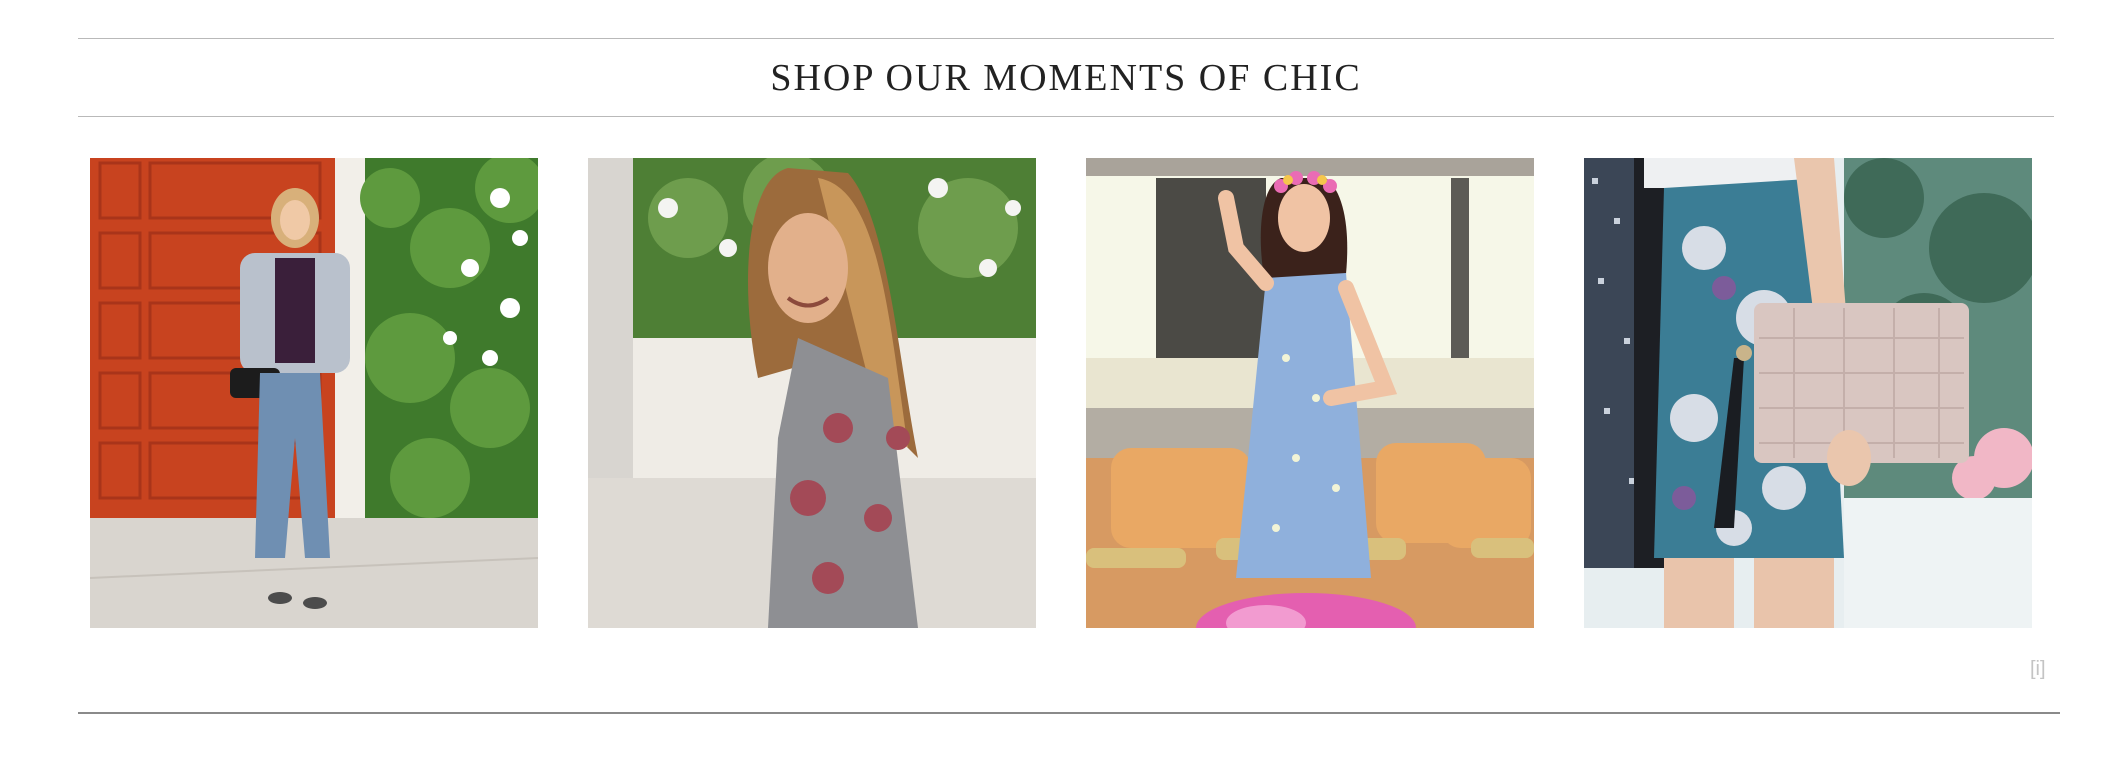 The image size is (2124, 764). I want to click on photo-2-image, so click(812, 393).